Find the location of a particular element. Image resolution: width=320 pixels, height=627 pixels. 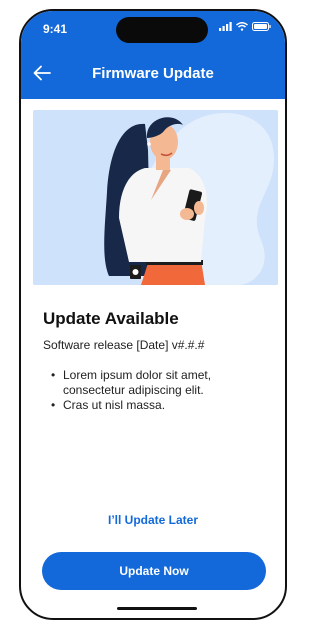

page-title: Firmware Update is located at coordinates (153, 73).